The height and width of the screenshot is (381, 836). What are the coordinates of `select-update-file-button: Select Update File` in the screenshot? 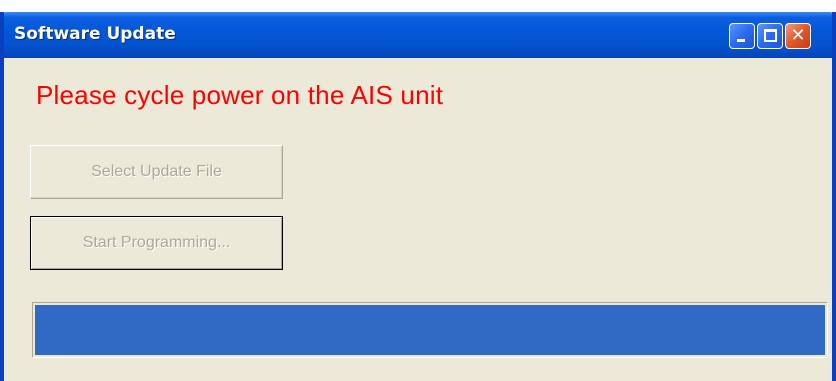 It's located at (156, 172).